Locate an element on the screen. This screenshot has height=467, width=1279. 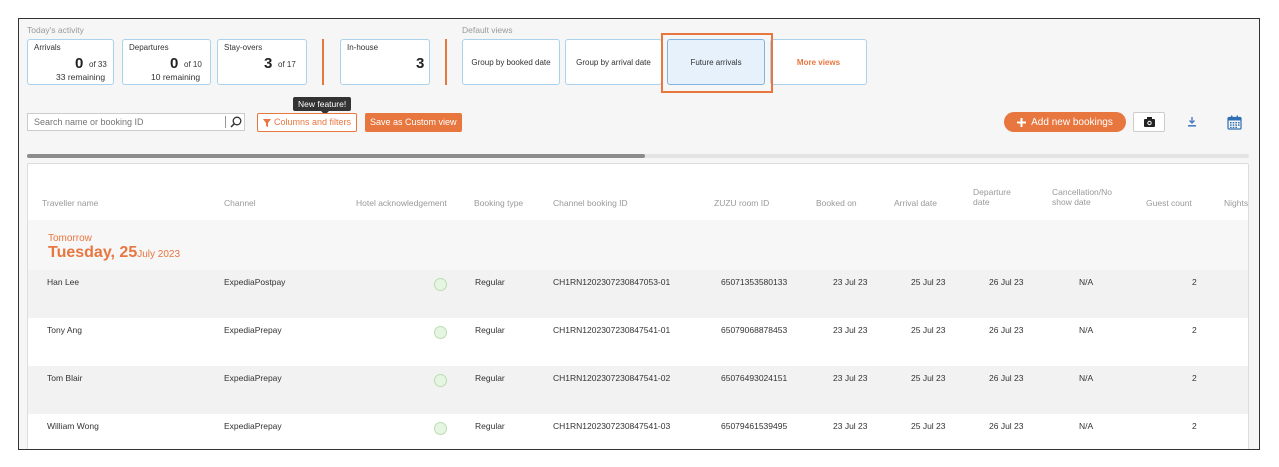
search-button is located at coordinates (236, 122).